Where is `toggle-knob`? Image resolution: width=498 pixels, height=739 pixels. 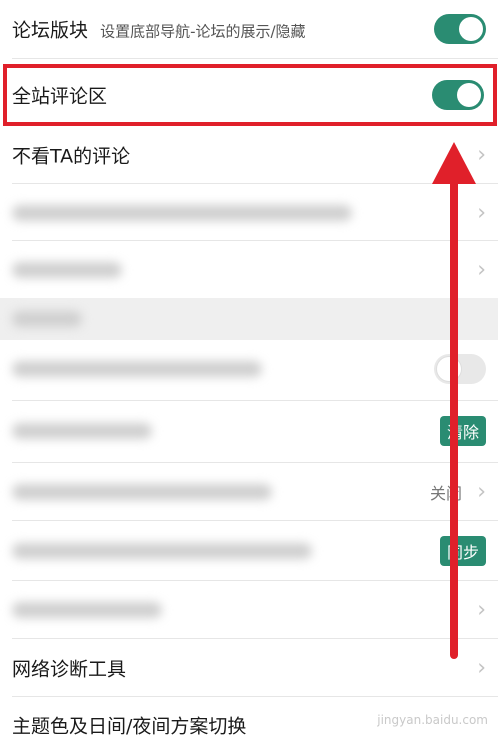
toggle-knob is located at coordinates (471, 29).